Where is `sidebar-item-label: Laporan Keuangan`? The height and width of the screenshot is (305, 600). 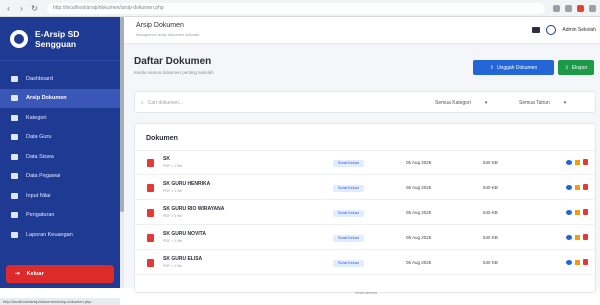
sidebar-item-label: Laporan Keuangan is located at coordinates (49, 234).